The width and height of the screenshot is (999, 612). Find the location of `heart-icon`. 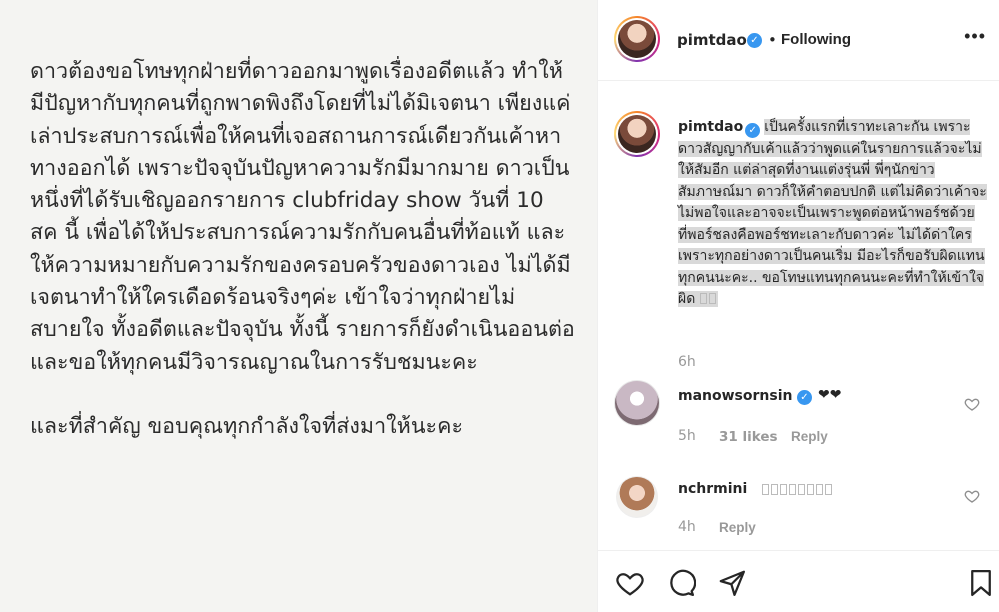

heart-icon is located at coordinates (630, 583).